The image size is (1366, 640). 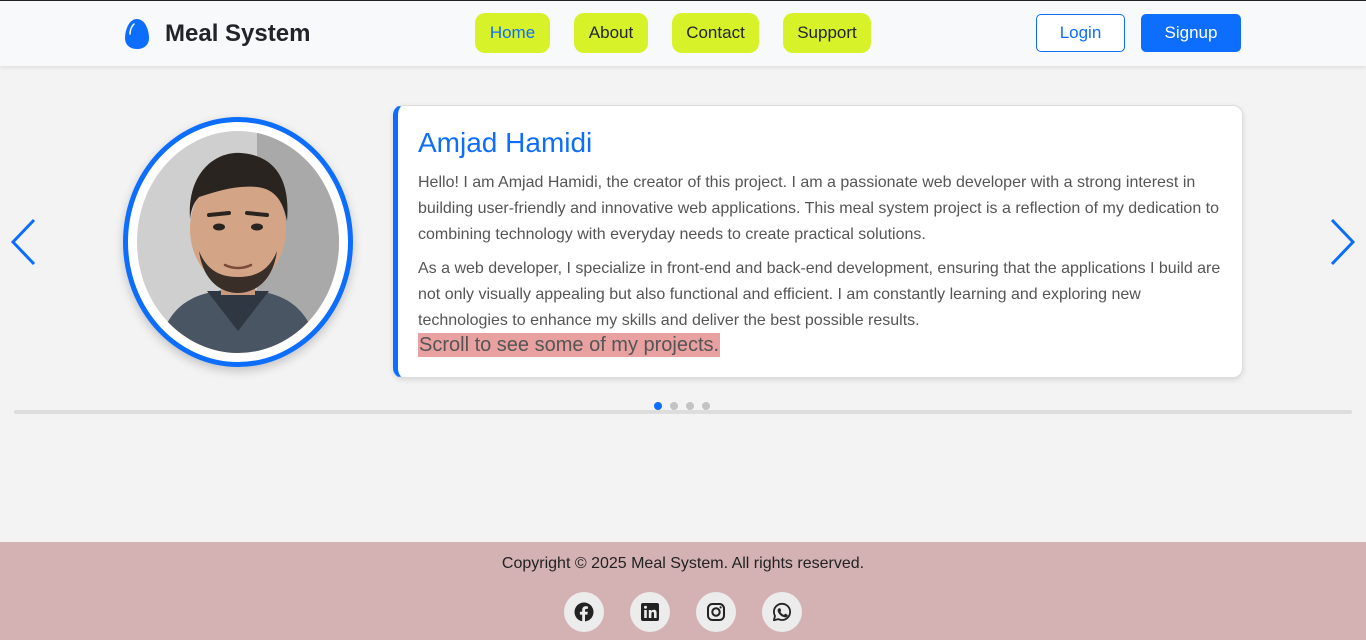 I want to click on profile-photo-frame, so click(x=238, y=242).